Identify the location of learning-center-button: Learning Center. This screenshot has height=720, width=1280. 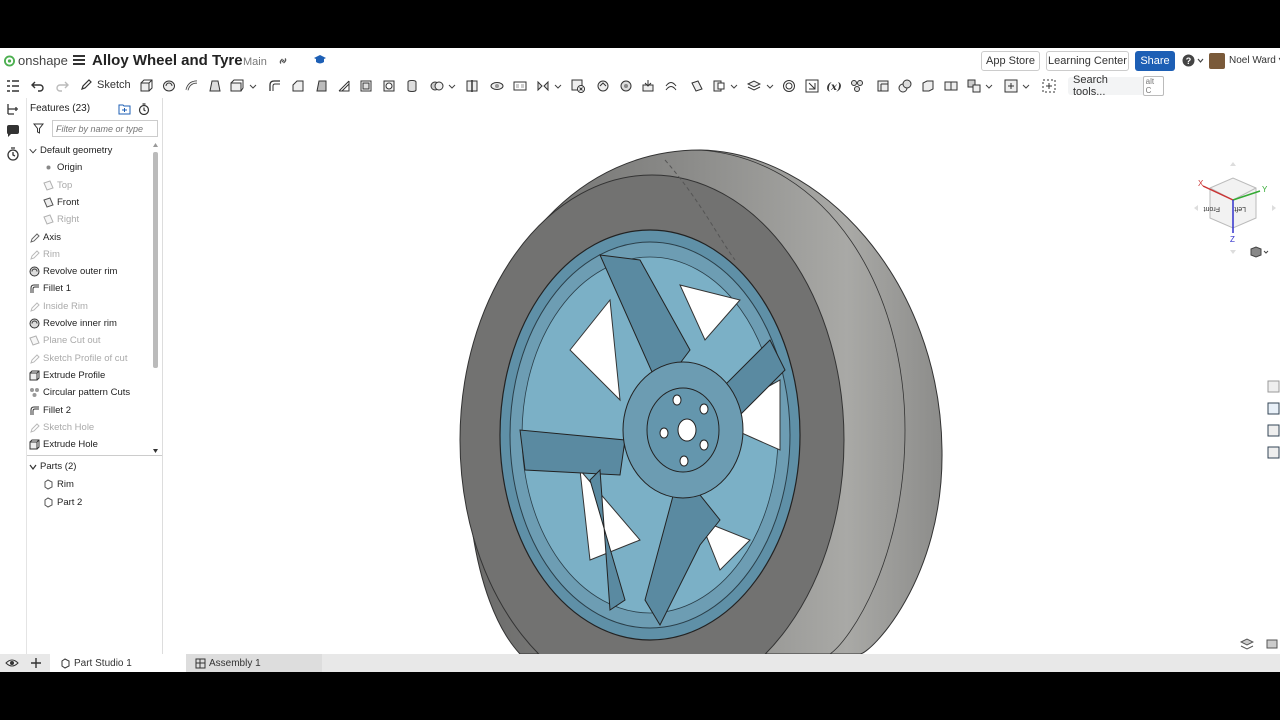
(1087, 61).